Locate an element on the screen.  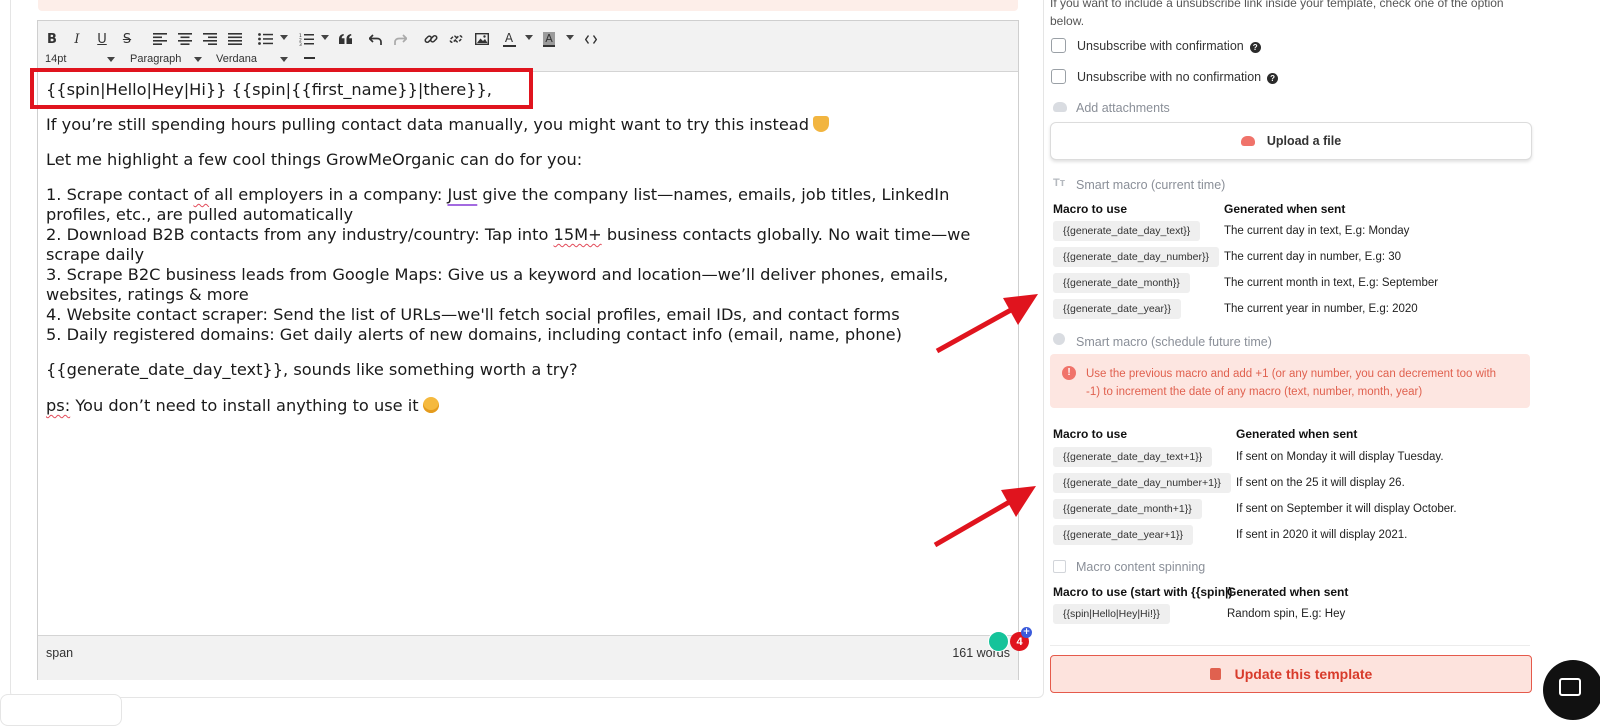
underline-button: U is located at coordinates (102, 39).